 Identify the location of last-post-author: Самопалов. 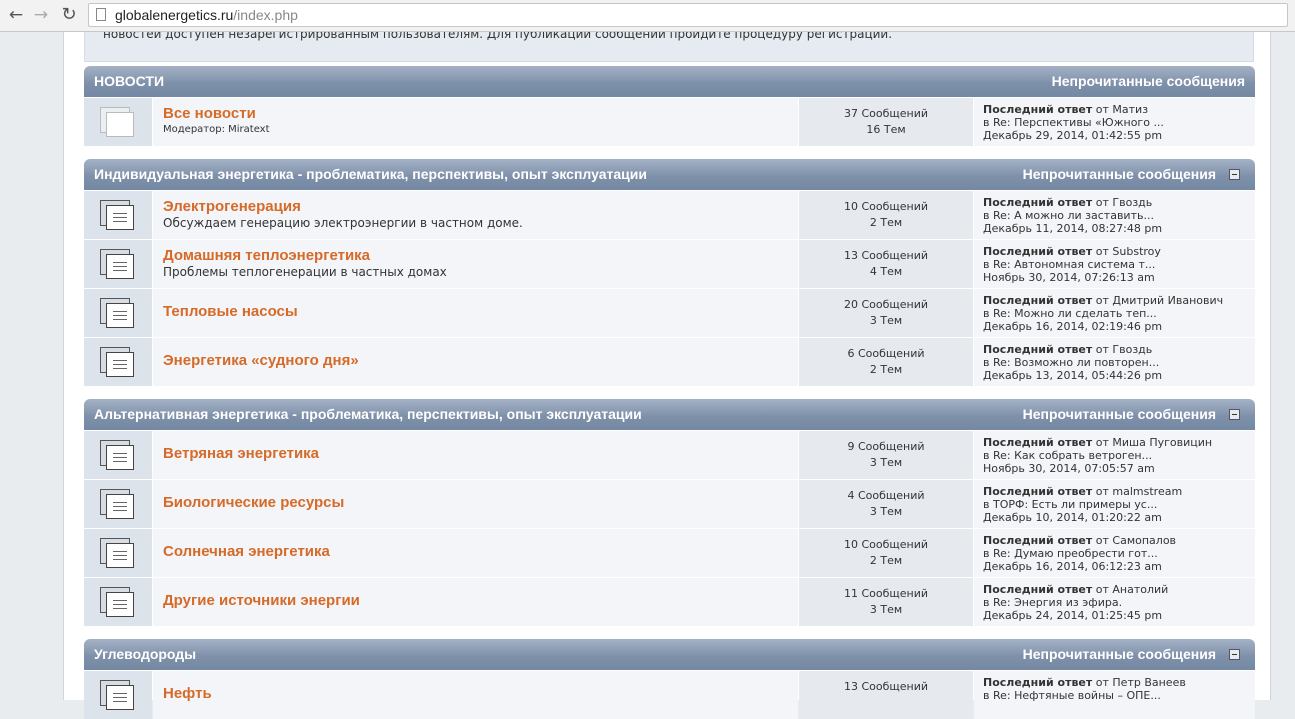
(1144, 540).